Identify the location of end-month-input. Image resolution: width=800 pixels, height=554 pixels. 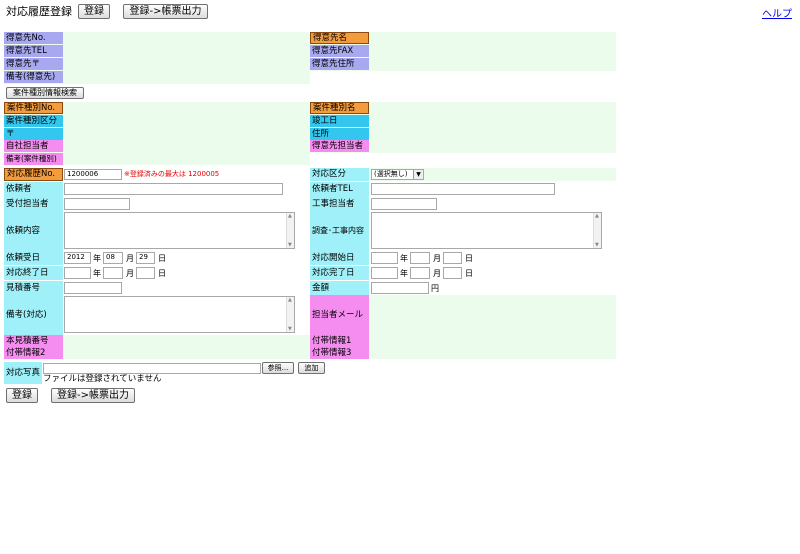
(113, 273).